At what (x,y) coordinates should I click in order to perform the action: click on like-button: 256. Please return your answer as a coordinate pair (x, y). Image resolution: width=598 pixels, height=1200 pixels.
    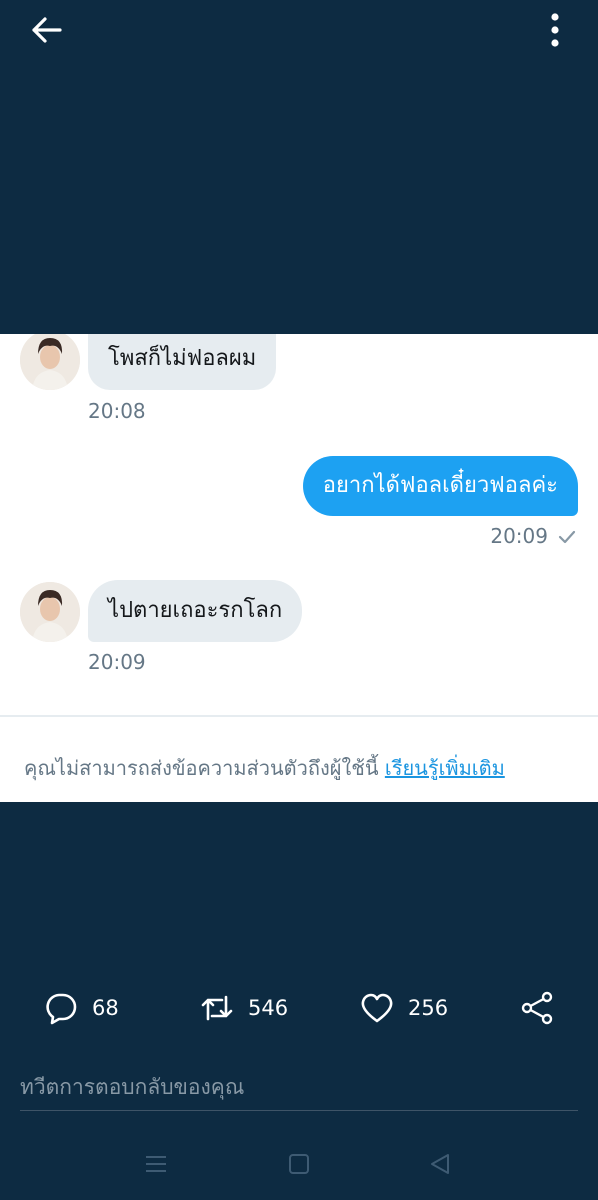
    Looking at the image, I should click on (404, 1008).